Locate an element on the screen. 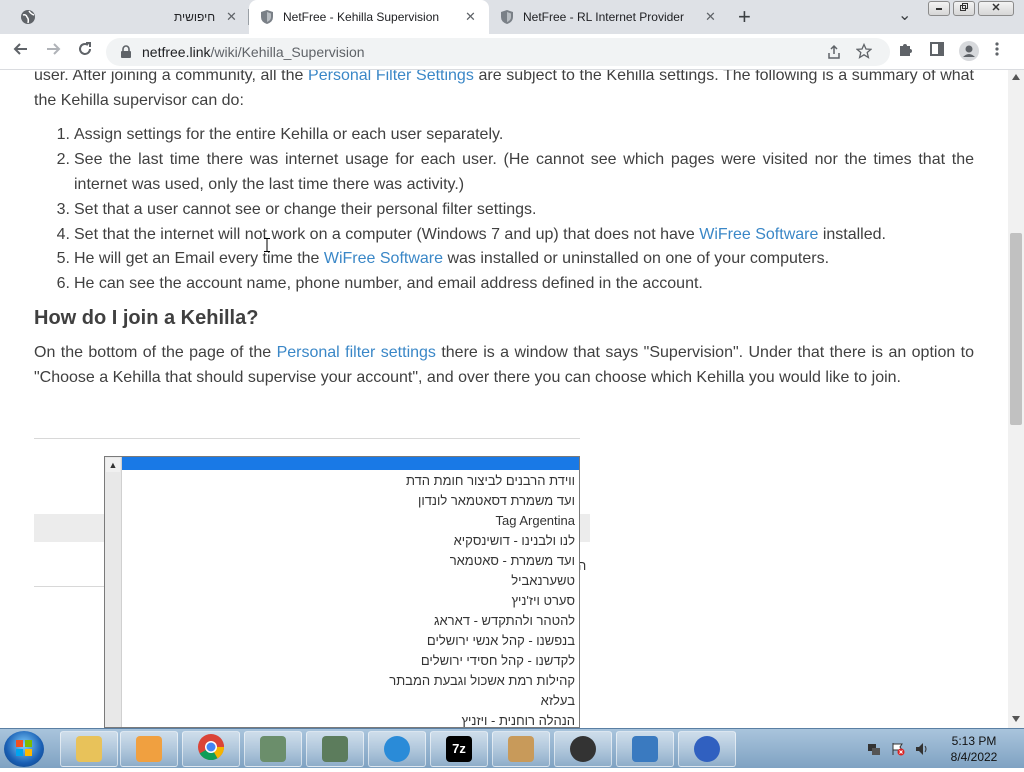 The height and width of the screenshot is (772, 1024). control-panel-button is located at coordinates (645, 749).